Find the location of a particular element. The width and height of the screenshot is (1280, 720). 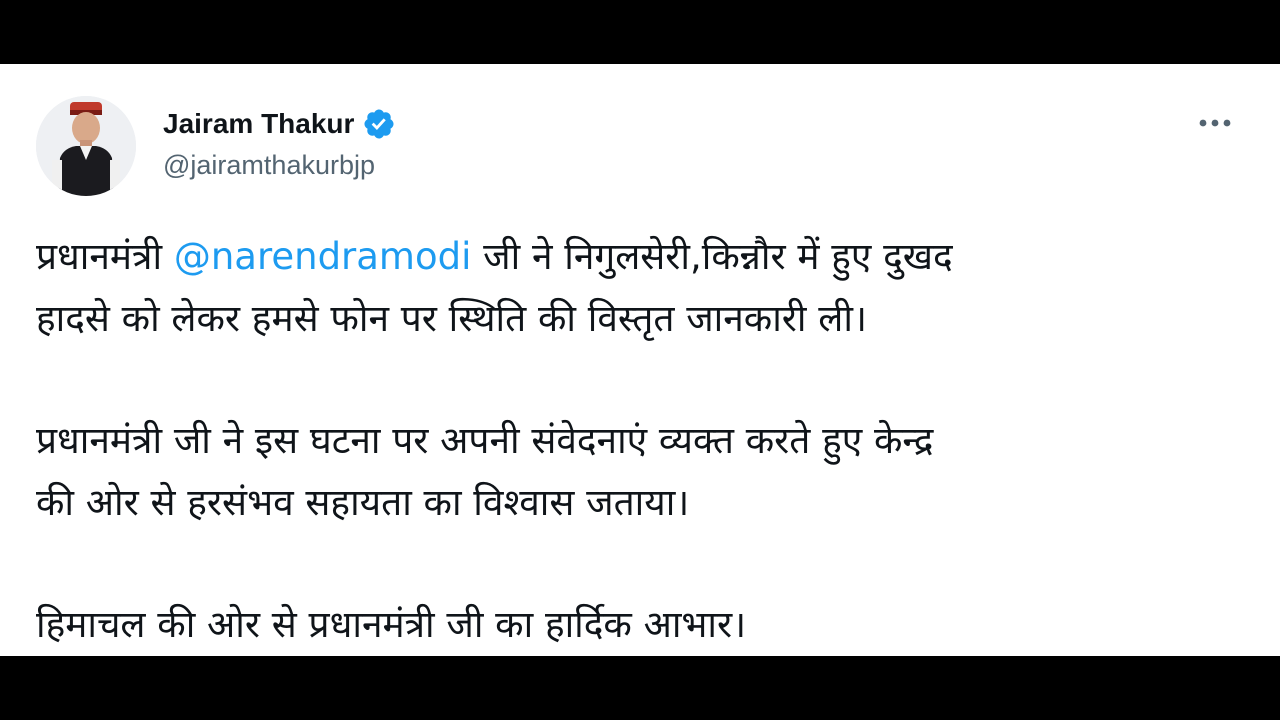

author-name-row: Jairam Thakur is located at coordinates (279, 124).